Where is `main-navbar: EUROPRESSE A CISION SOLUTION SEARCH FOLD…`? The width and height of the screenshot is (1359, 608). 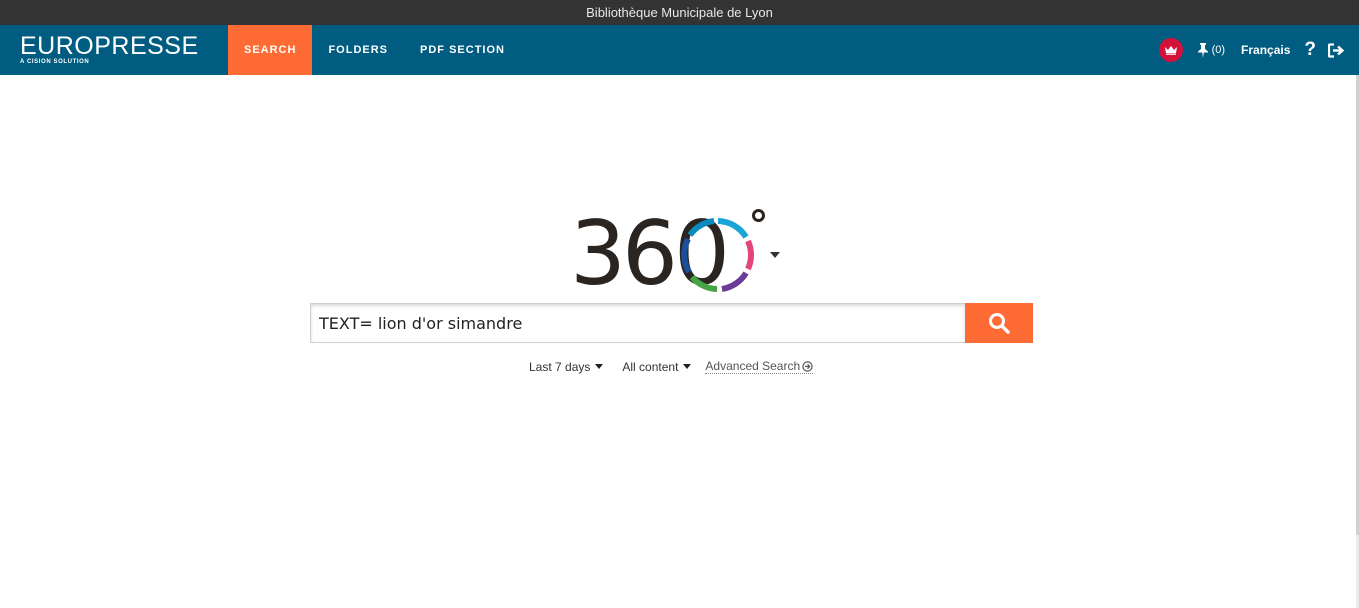 main-navbar: EUROPRESSE A CISION SOLUTION SEARCH FOLD… is located at coordinates (679, 50).